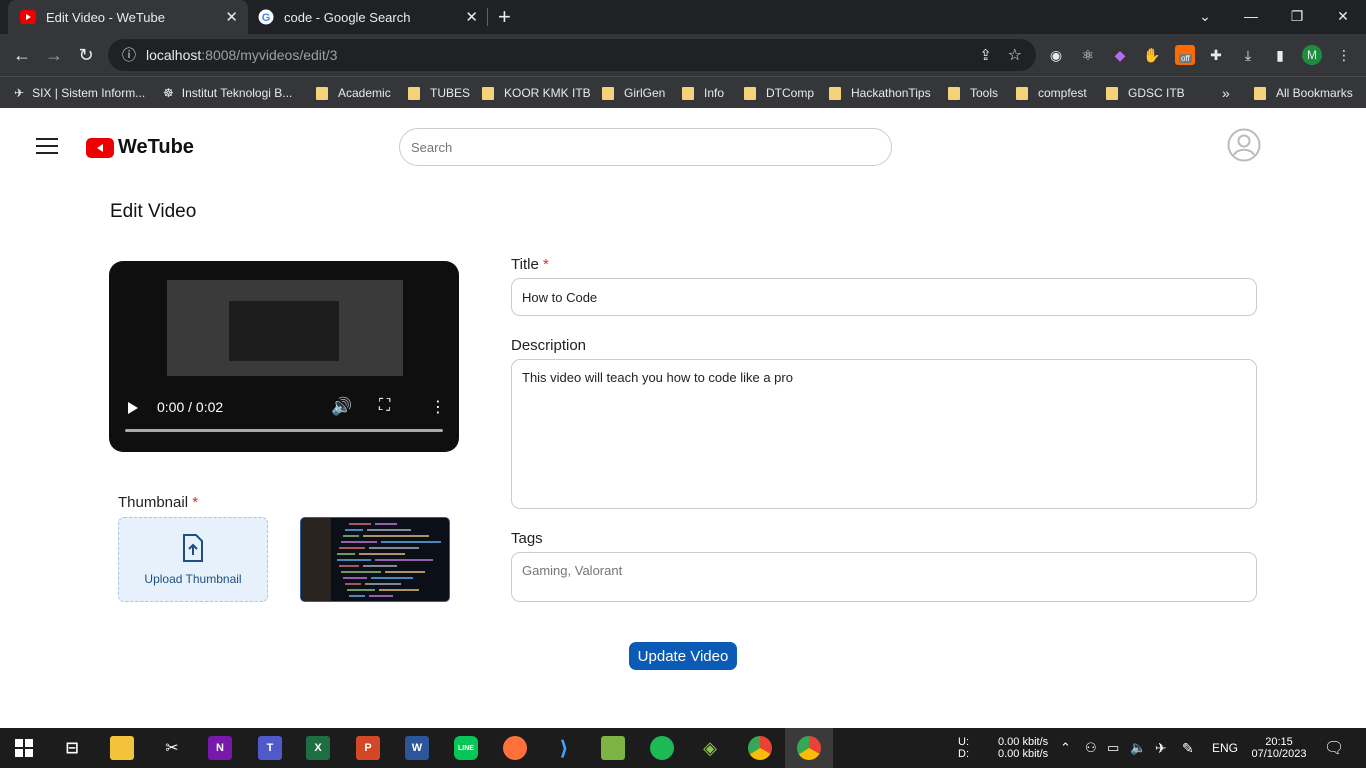 This screenshot has width=1366, height=768. Describe the element at coordinates (1145, 93) in the screenshot. I see `bookmark-gdsc-itb: GDSC ITB` at that location.